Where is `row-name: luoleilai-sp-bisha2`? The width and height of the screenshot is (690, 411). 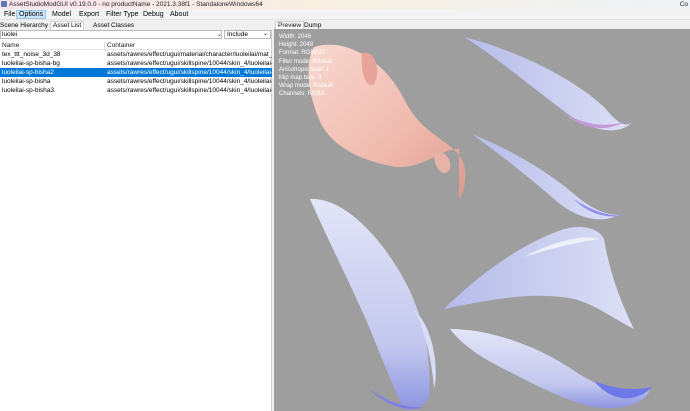
row-name: luoleilai-sp-bisha2 is located at coordinates (28, 72).